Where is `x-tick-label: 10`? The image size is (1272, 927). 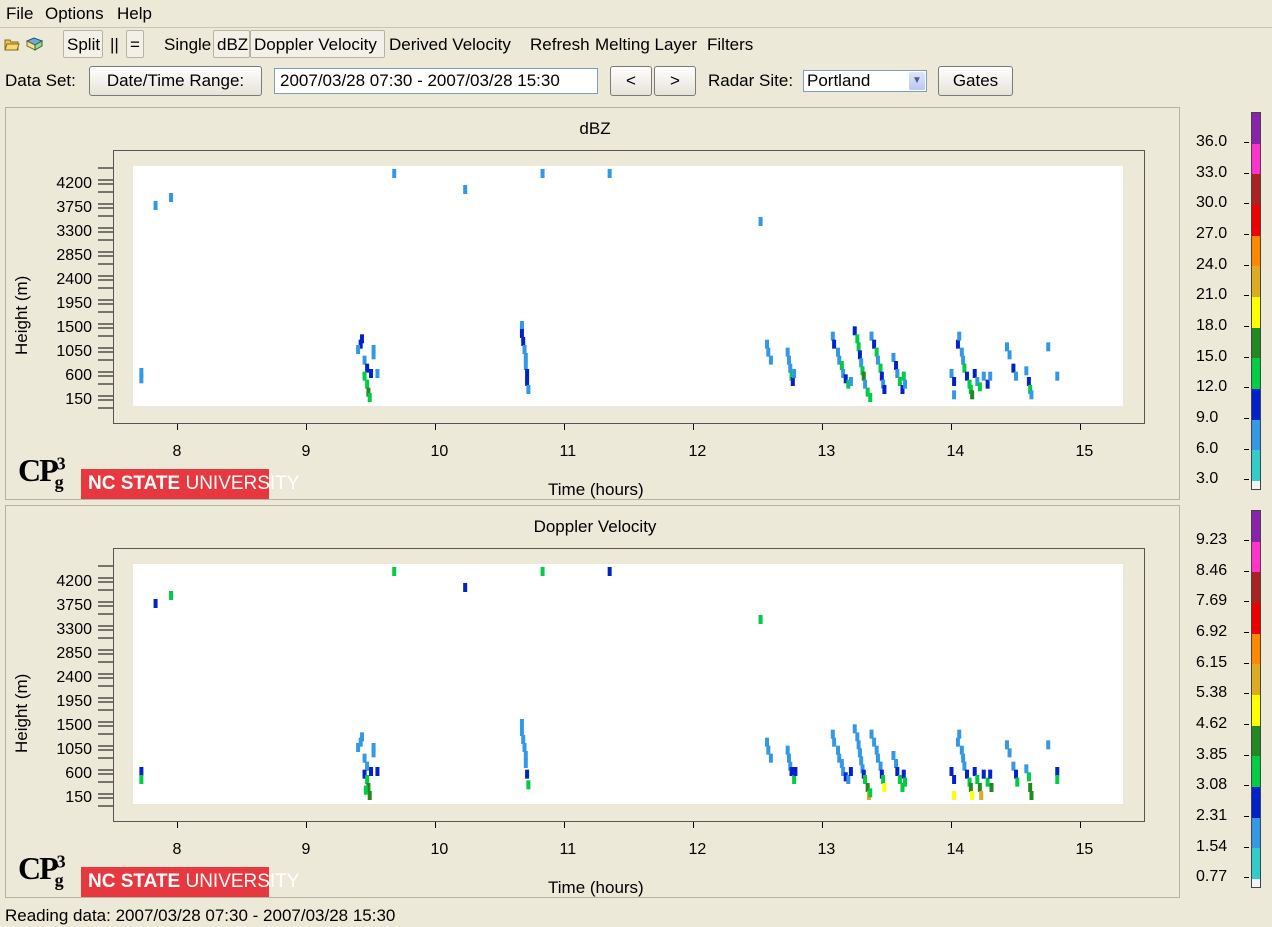
x-tick-label: 10 is located at coordinates (439, 849).